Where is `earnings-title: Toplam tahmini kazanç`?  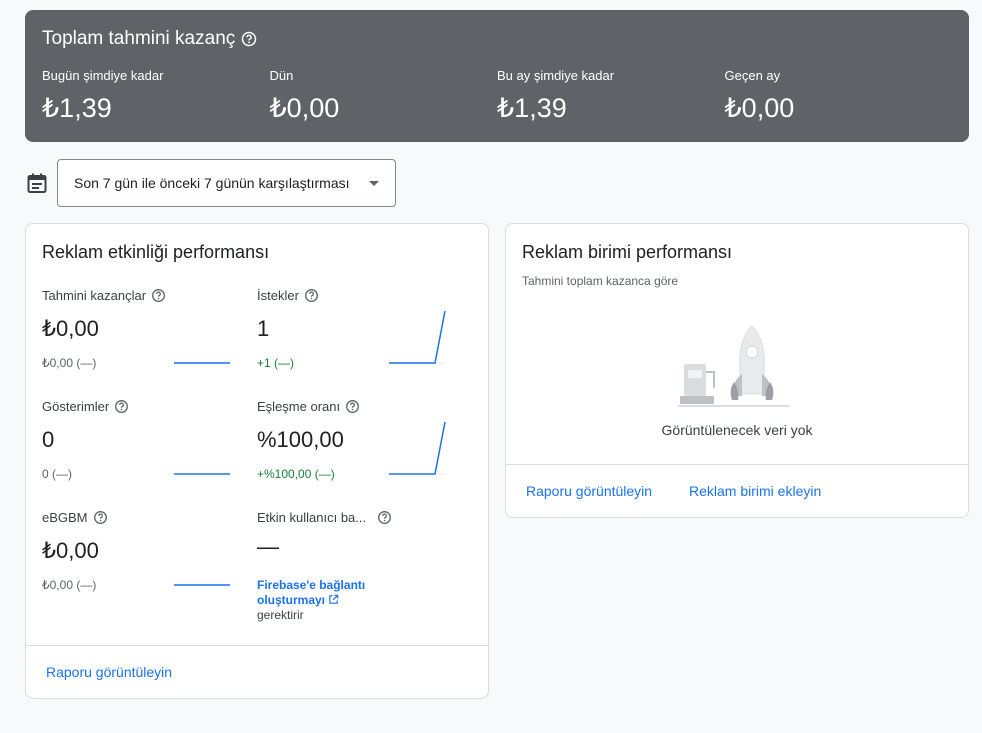
earnings-title: Toplam tahmini kazanç is located at coordinates (139, 38).